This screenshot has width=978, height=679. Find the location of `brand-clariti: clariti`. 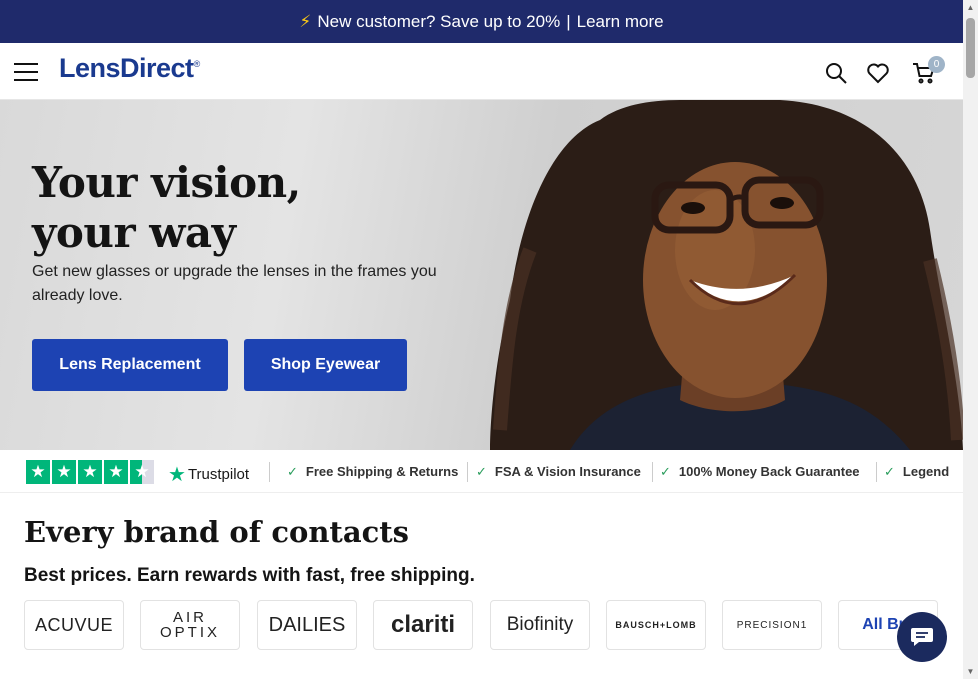

brand-clariti: clariti is located at coordinates (423, 625).